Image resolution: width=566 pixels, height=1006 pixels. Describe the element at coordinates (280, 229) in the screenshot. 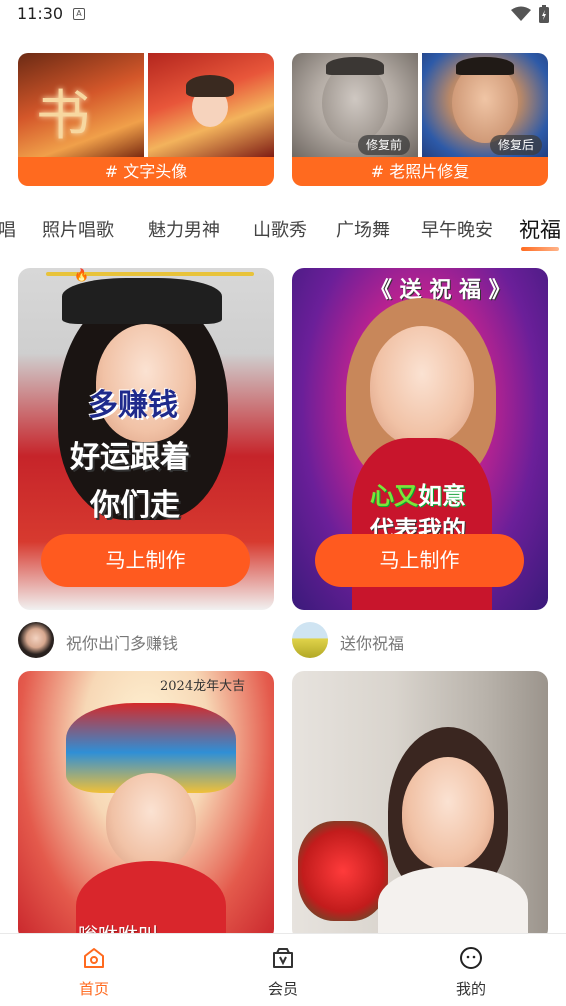

I see `tab-folk-song: 山歌秀` at that location.